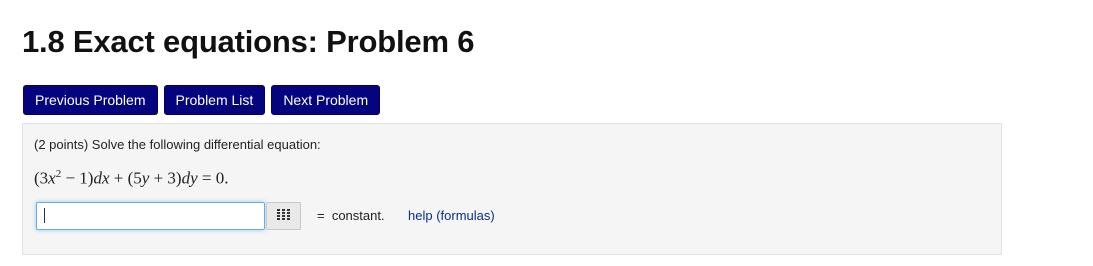  I want to click on eq-plus-three: + 3), so click(165, 178).